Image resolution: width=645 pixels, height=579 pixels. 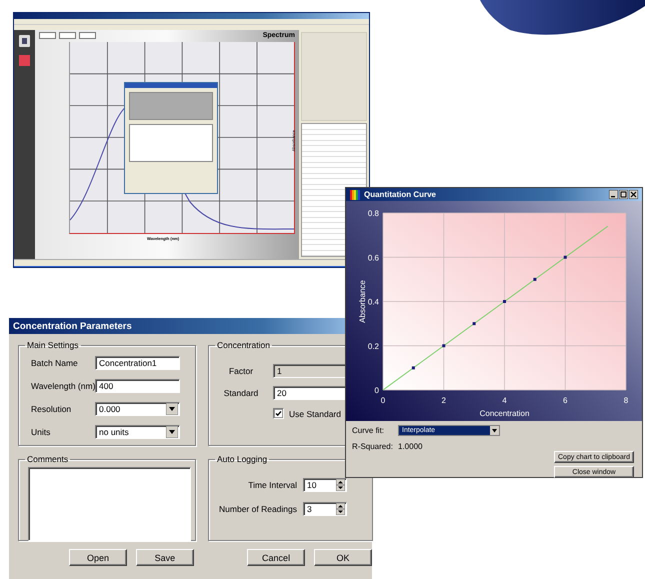 What do you see at coordinates (623, 194) in the screenshot?
I see `maximize-icon` at bounding box center [623, 194].